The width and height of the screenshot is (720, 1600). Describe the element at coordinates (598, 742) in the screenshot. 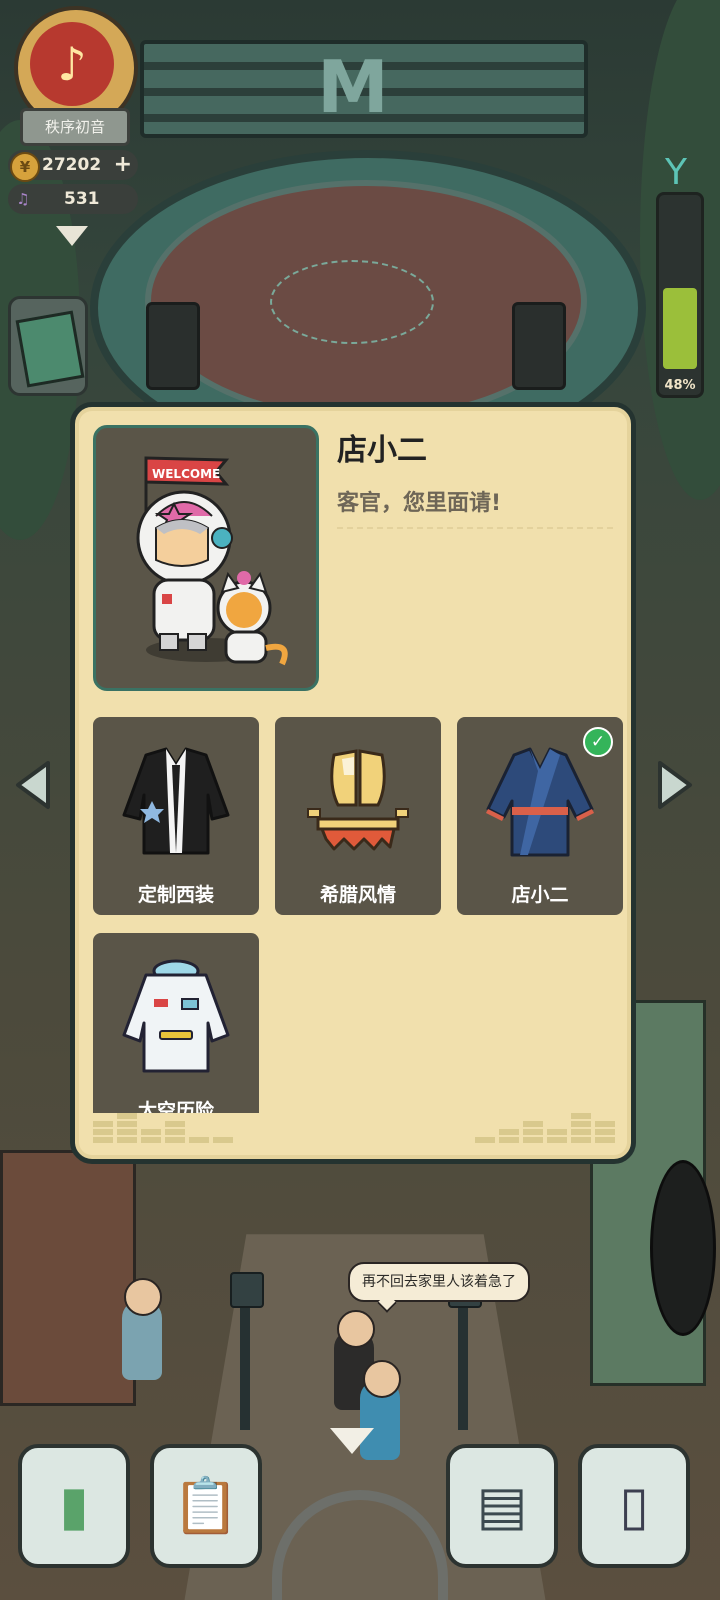

I see `selected-check-icon: ✓` at that location.